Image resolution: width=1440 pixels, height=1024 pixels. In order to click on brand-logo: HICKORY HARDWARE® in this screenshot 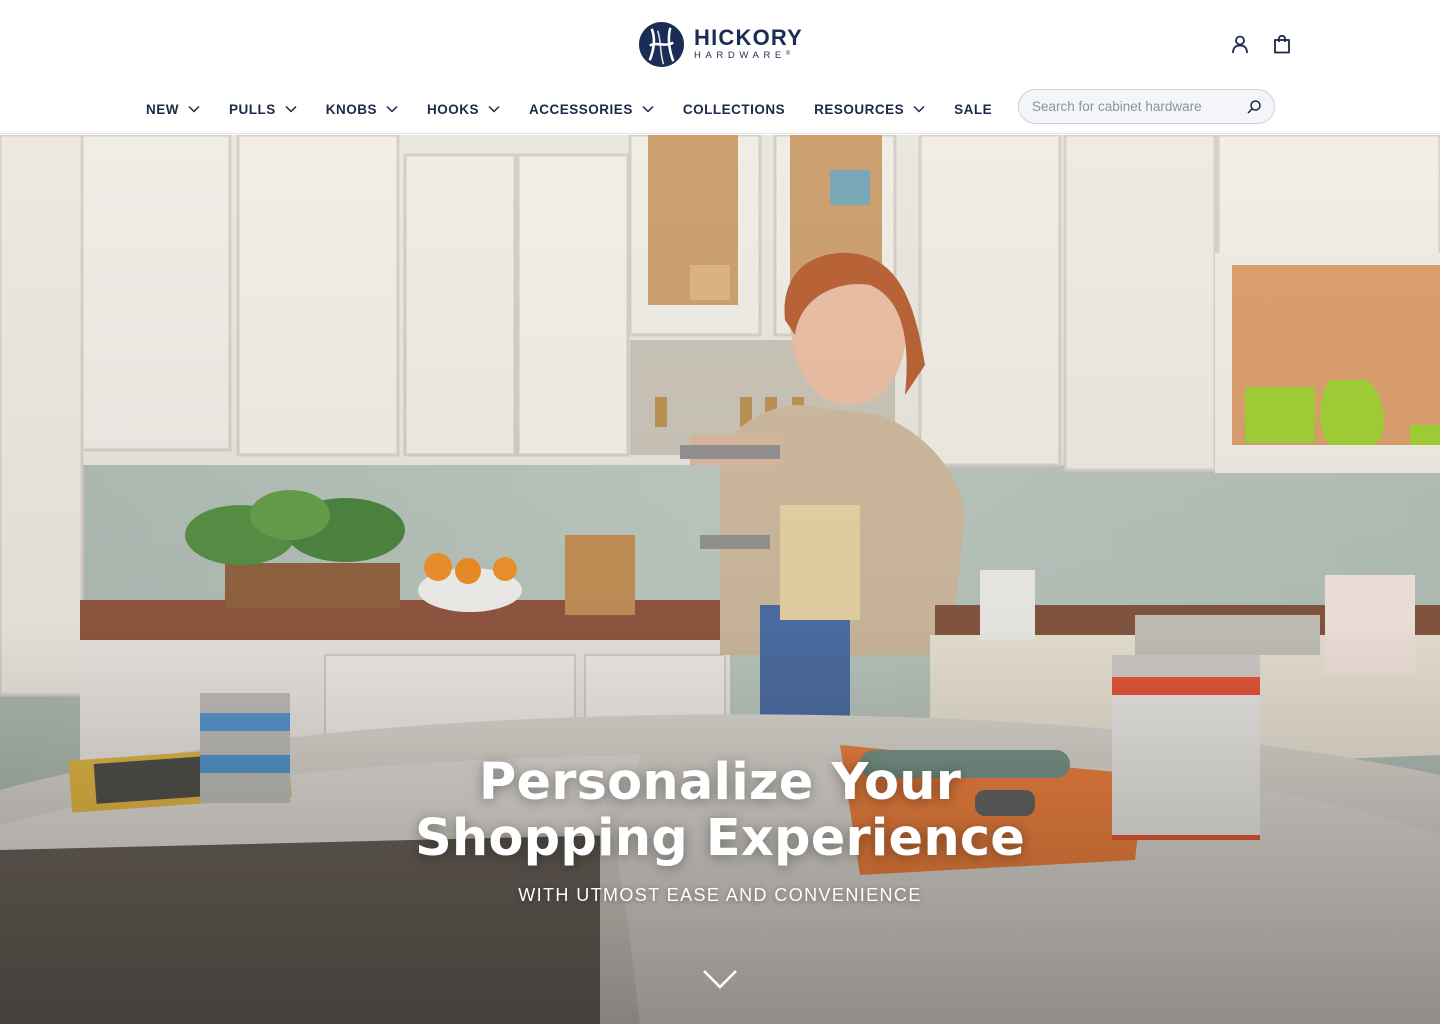, I will do `click(723, 44)`.